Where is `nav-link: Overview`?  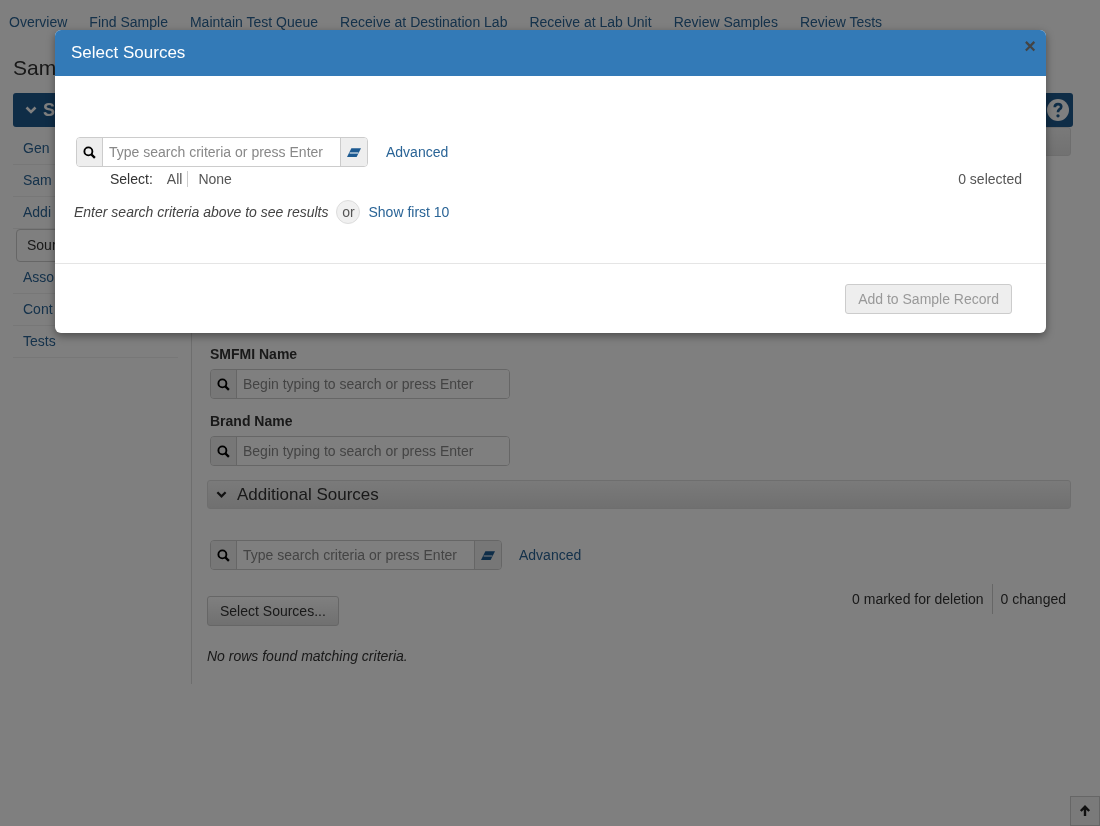 nav-link: Overview is located at coordinates (38, 24).